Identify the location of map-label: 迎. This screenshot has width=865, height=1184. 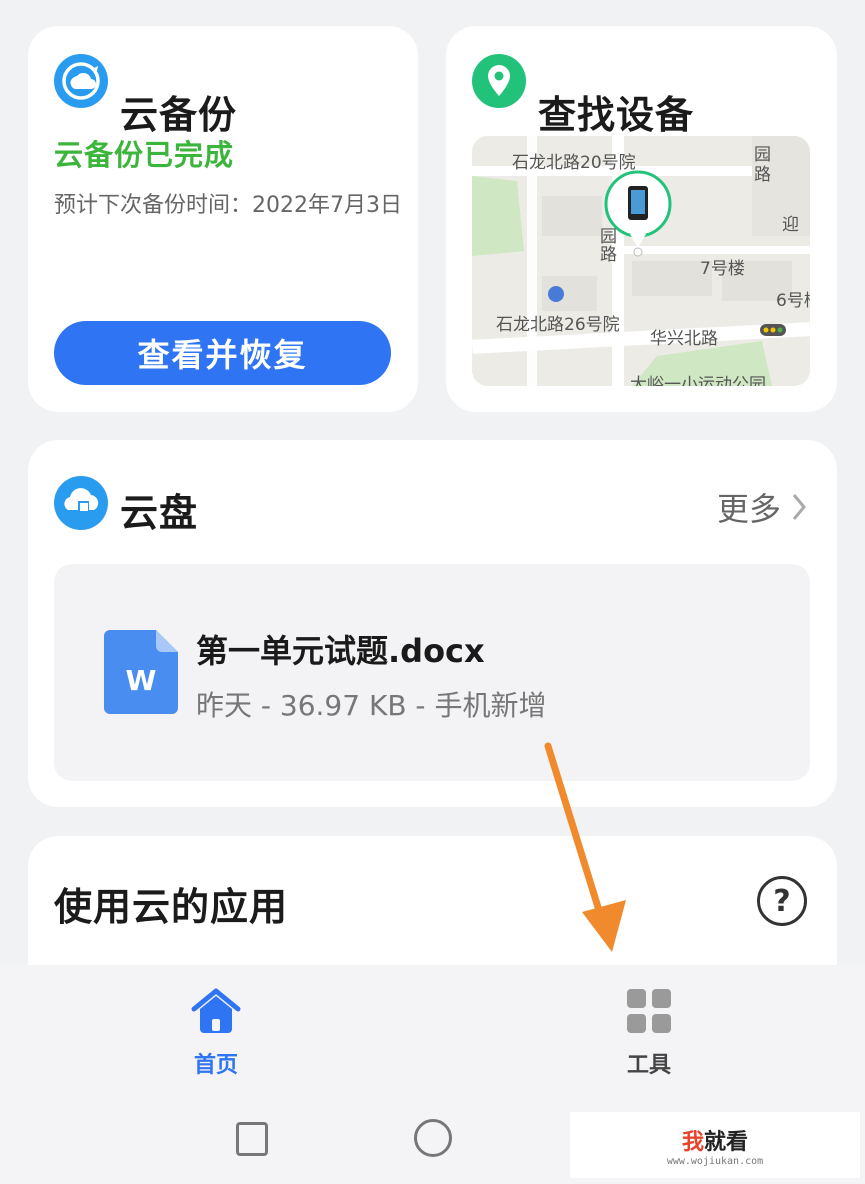
(790, 225).